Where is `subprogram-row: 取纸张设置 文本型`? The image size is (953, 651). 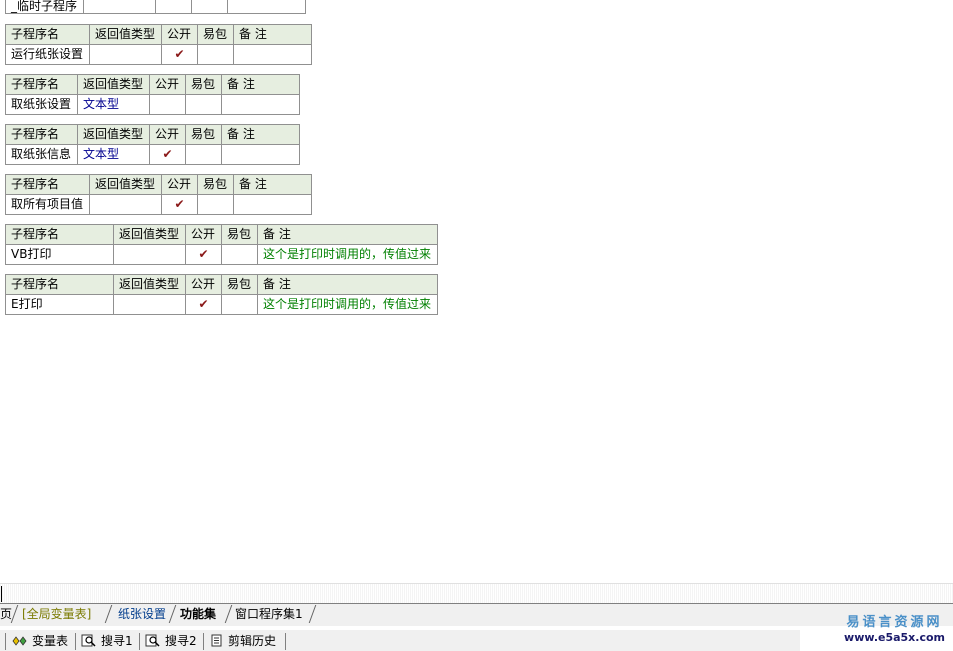
subprogram-row: 取纸张设置 文本型 is located at coordinates (152, 104).